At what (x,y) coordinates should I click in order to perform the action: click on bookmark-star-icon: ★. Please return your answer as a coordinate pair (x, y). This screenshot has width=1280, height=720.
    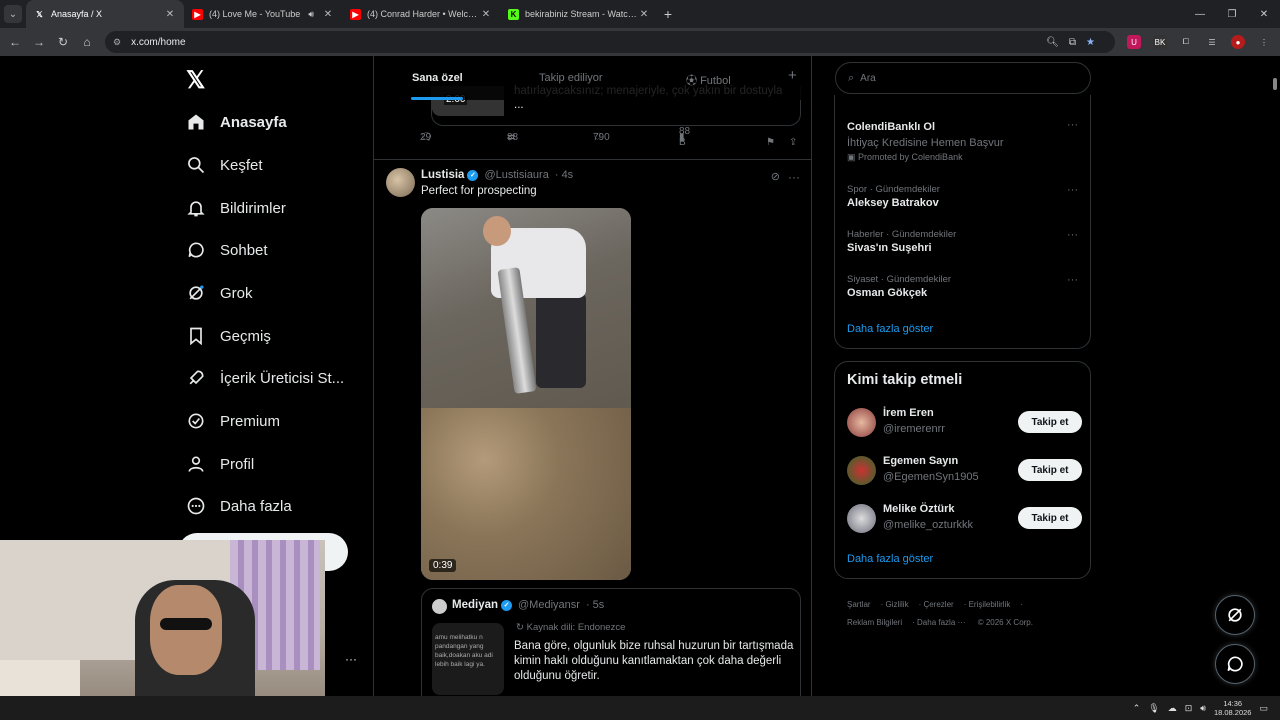
    Looking at the image, I should click on (1090, 42).